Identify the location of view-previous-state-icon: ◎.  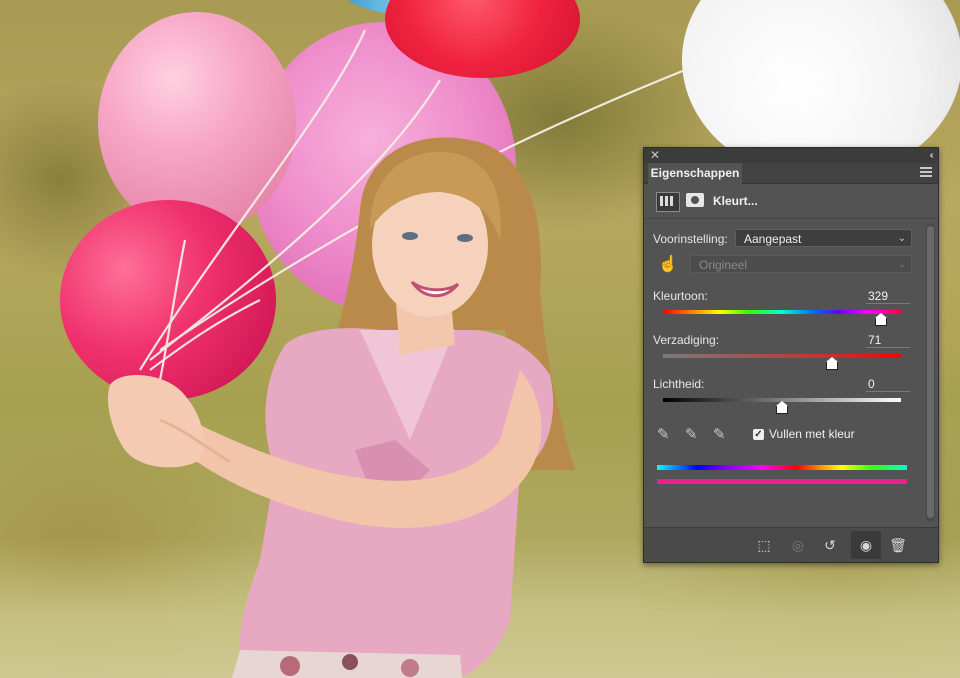
(798, 545).